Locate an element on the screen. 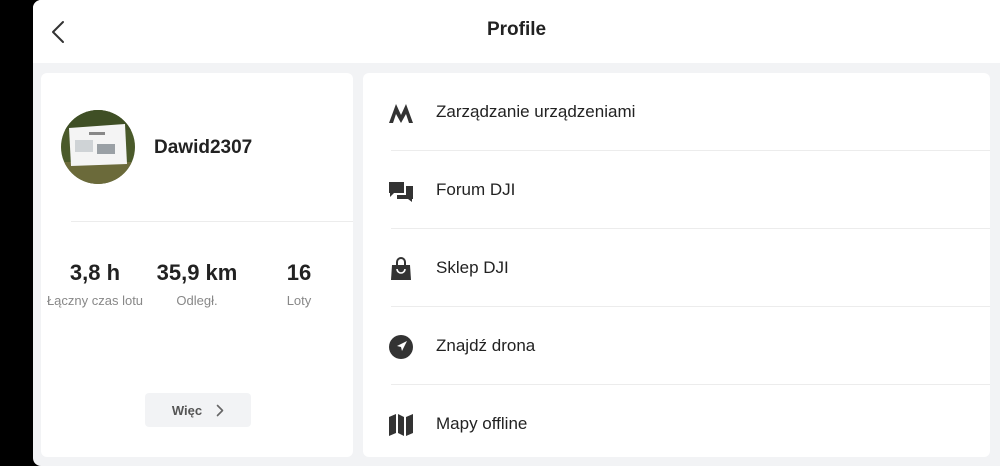 Image resolution: width=1000 pixels, height=466 pixels. stat-distance: 35,9 km Odległ. is located at coordinates (197, 283).